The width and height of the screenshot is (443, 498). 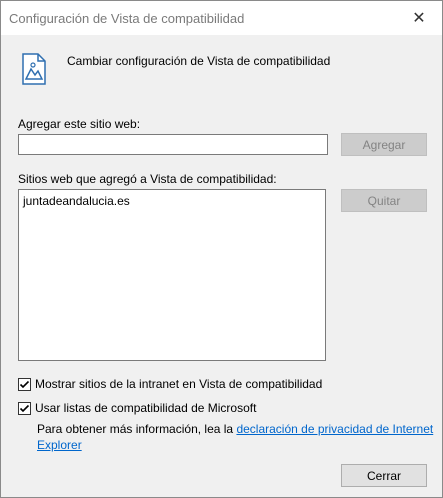 I want to click on intranet-checkbox, so click(x=24, y=384).